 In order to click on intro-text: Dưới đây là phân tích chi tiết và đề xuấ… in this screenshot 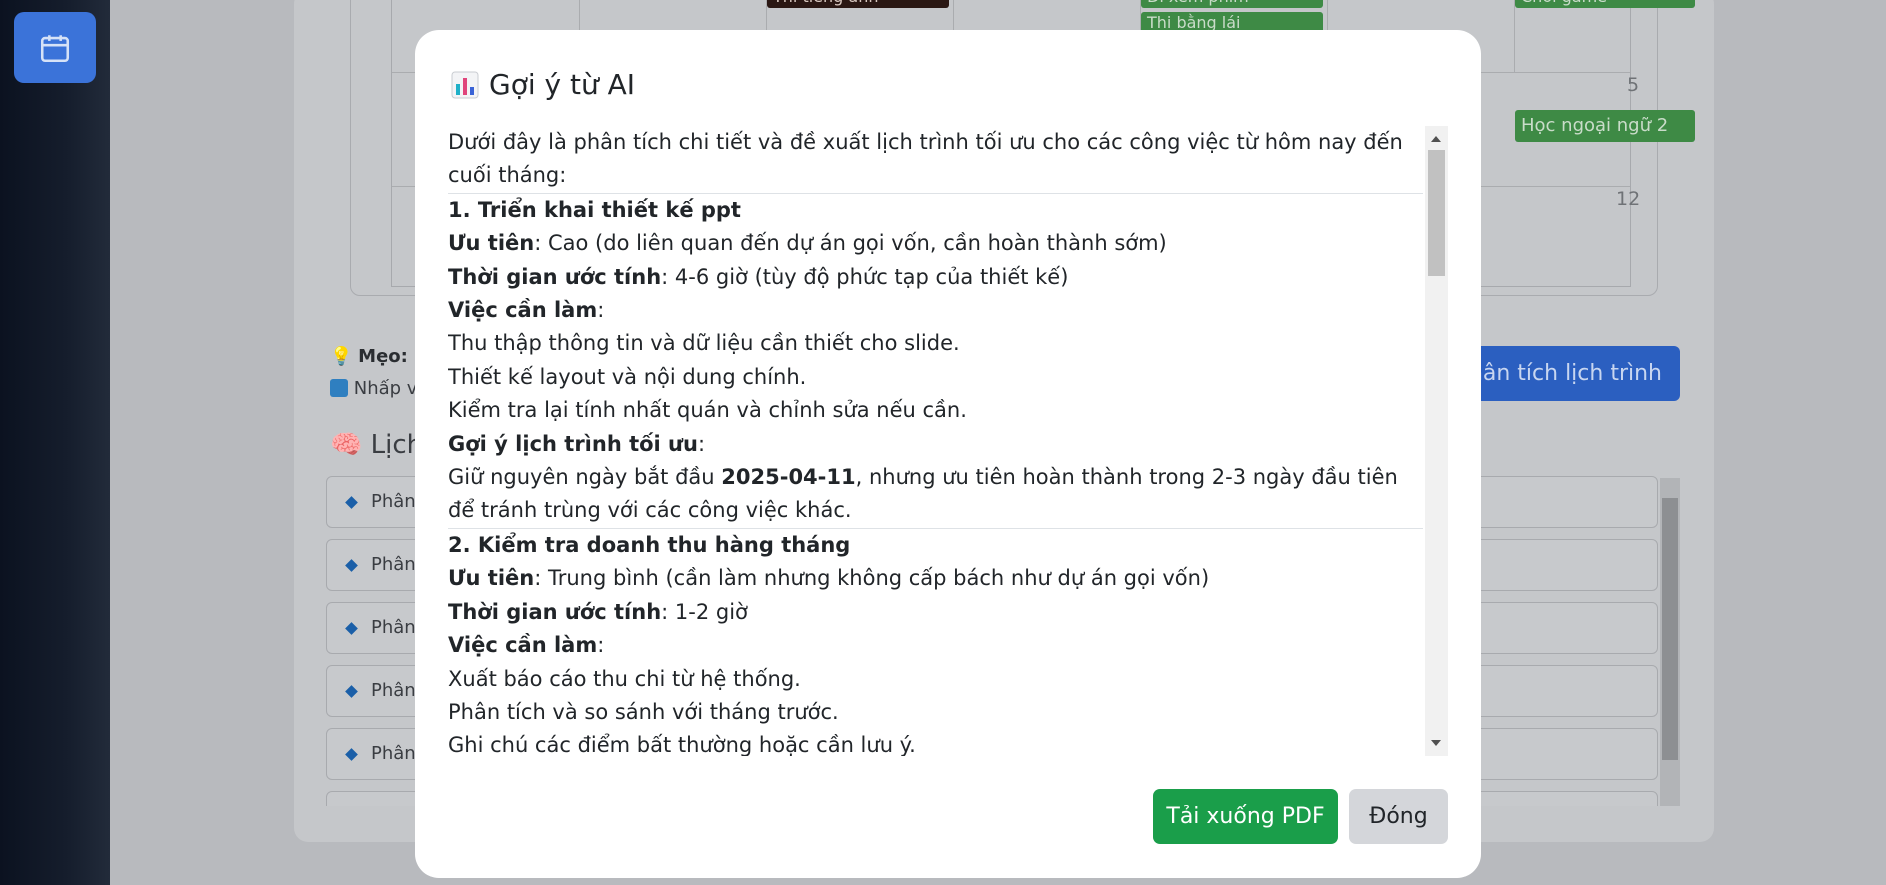, I will do `click(925, 159)`.